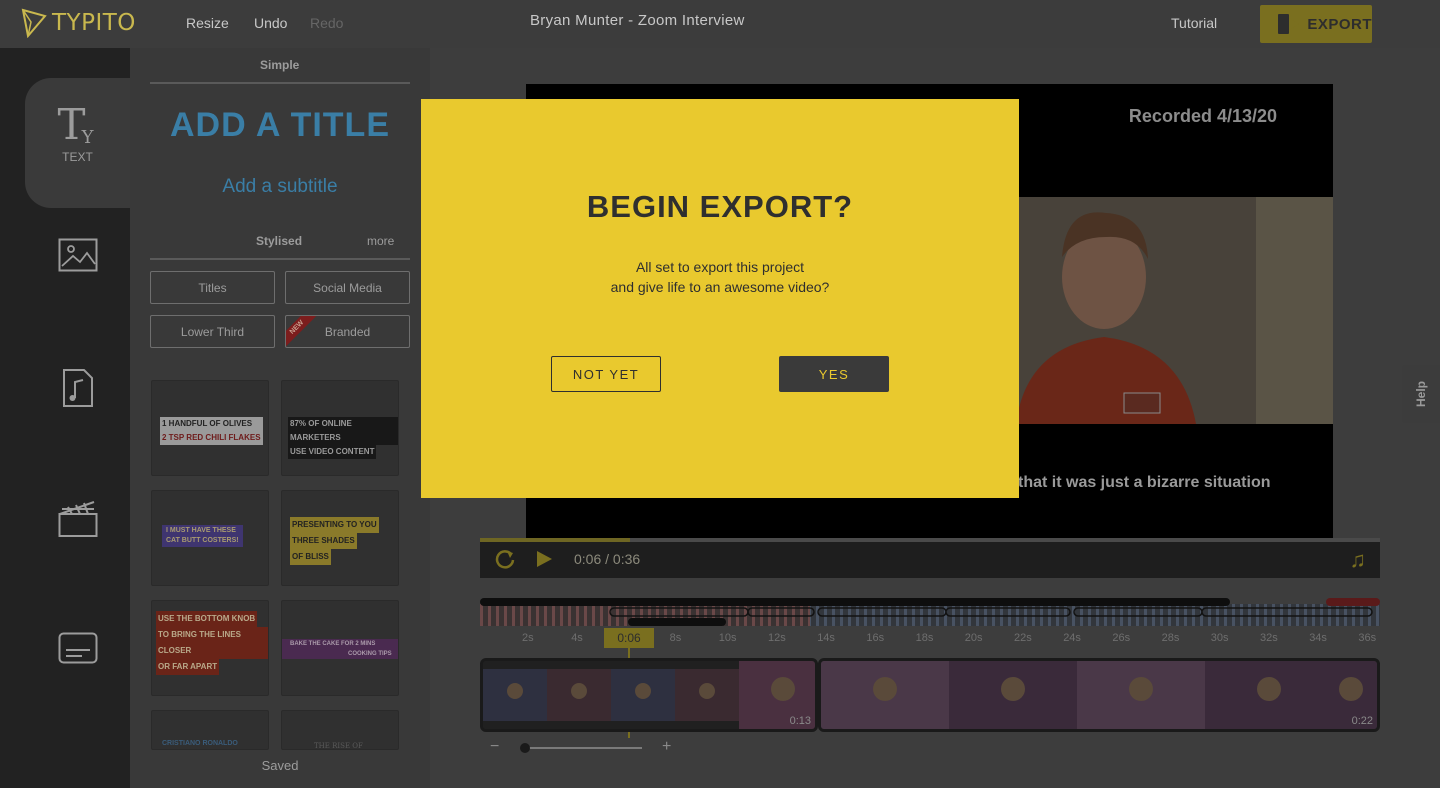  Describe the element at coordinates (1362, 721) in the screenshot. I see `clip-duration: 0:22` at that location.